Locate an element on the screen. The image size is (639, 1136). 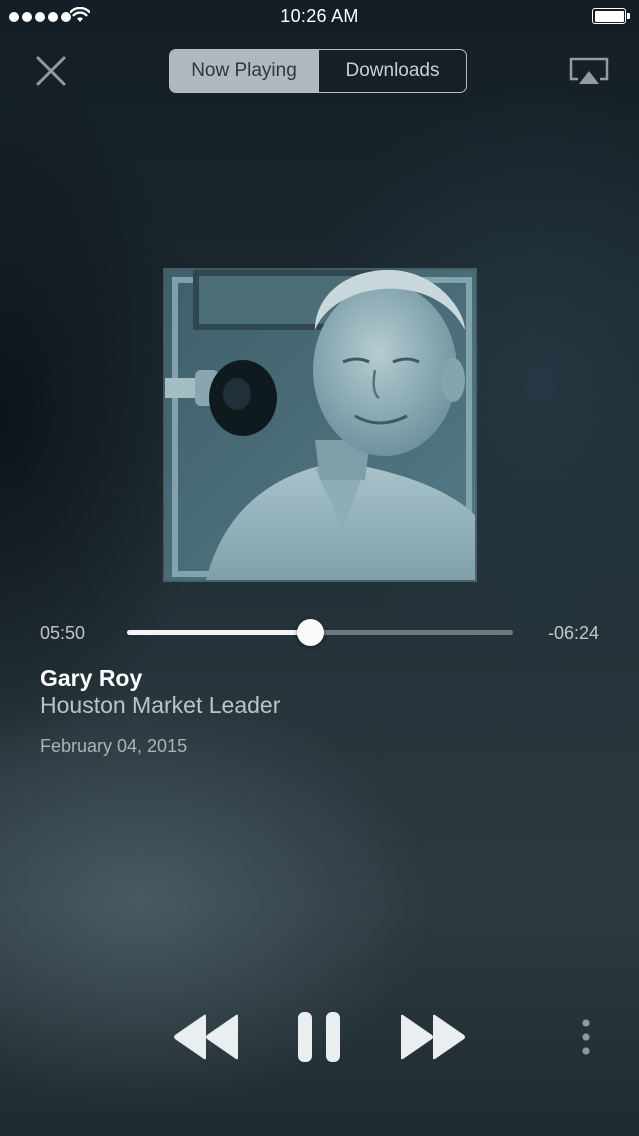
status-time: 10:26 AM is located at coordinates (319, 16).